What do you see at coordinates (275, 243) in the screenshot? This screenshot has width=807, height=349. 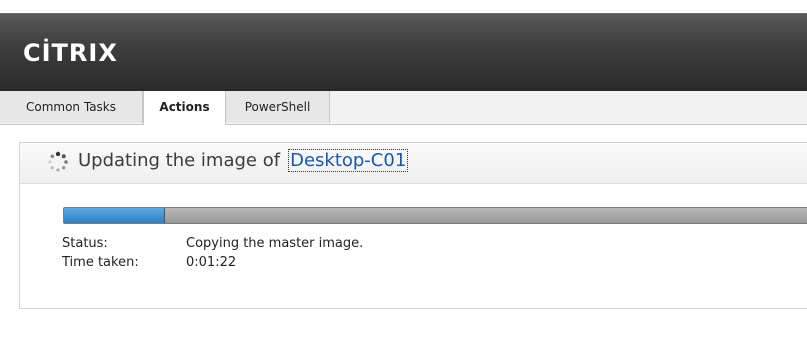 I see `status-value: Copying the master image.` at bounding box center [275, 243].